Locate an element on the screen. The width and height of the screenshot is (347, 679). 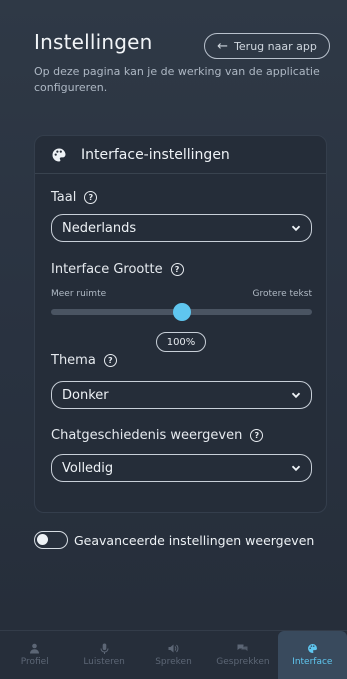
back-to-app-button: ← Terug naar app is located at coordinates (267, 46).